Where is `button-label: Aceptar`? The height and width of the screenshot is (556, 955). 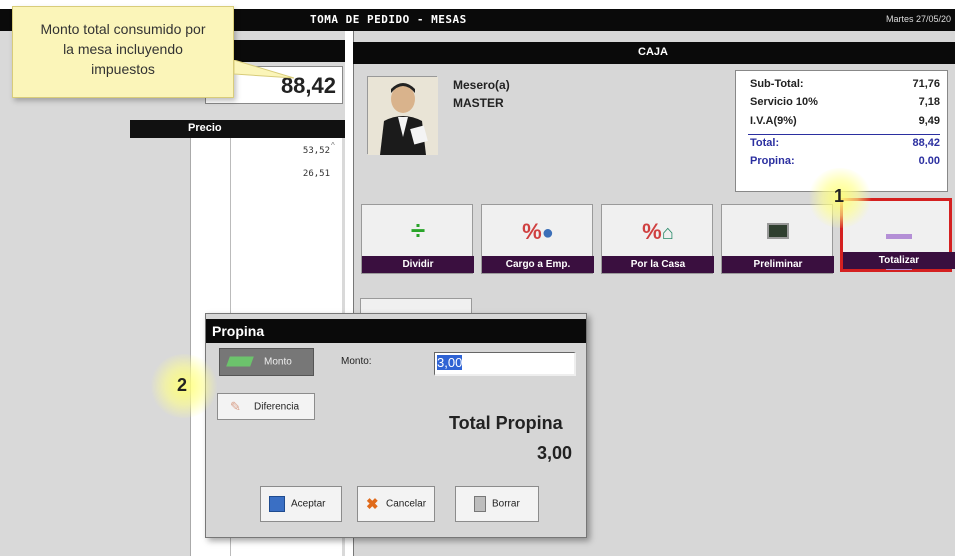
button-label: Aceptar is located at coordinates (308, 504).